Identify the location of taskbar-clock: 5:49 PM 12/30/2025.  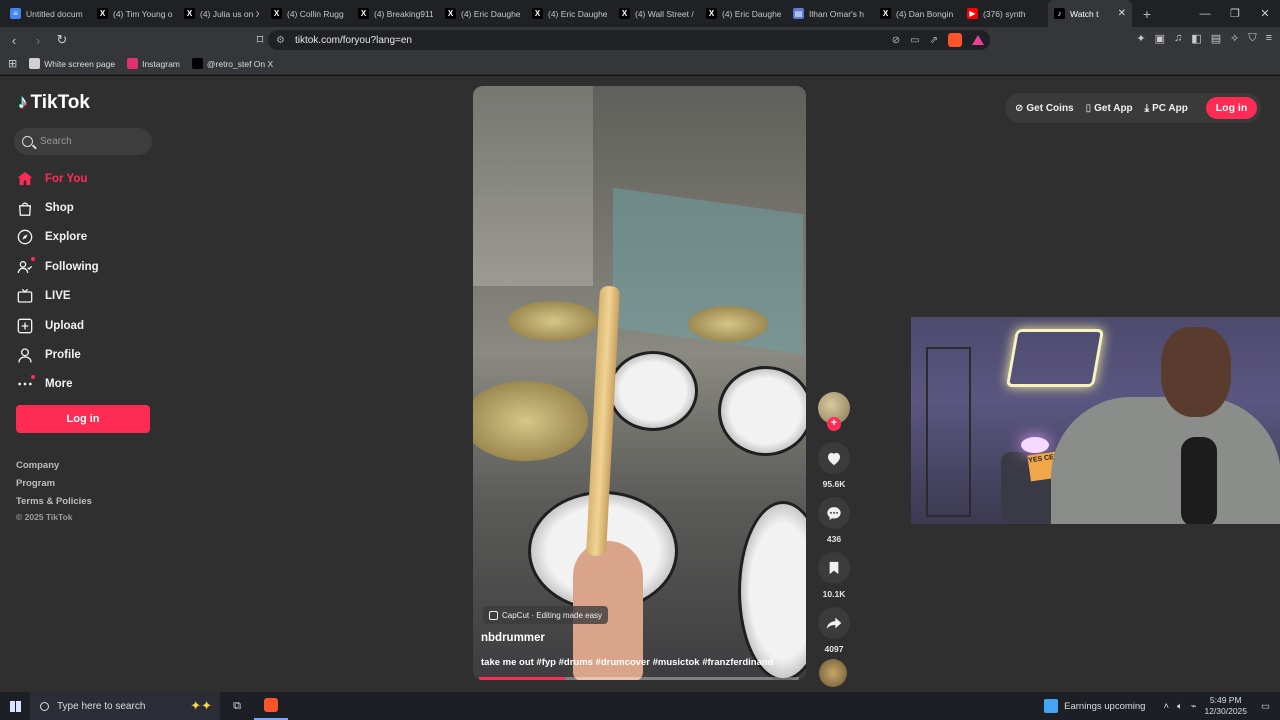
(1225, 706).